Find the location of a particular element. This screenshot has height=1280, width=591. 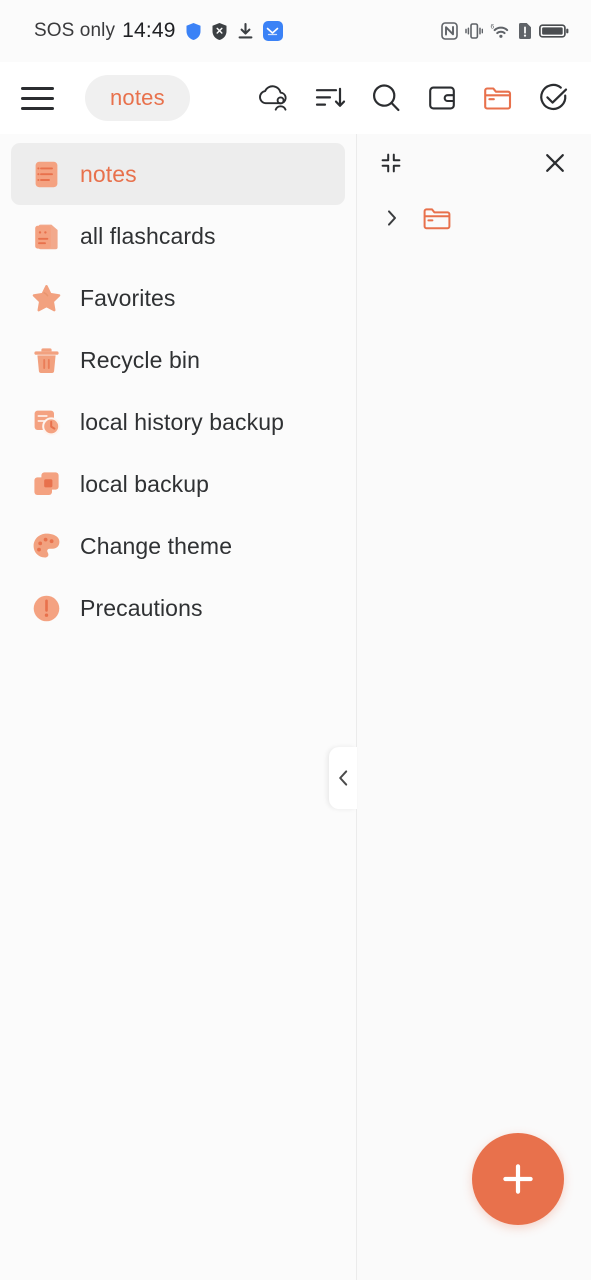

nfc-icon is located at coordinates (449, 31).